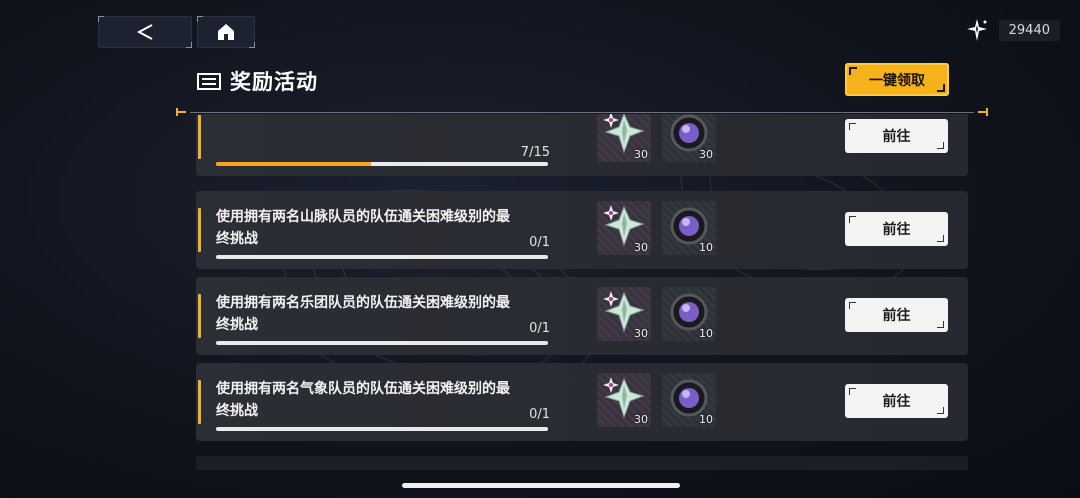  Describe the element at coordinates (582, 463) in the screenshot. I see `next-task-peek` at that location.